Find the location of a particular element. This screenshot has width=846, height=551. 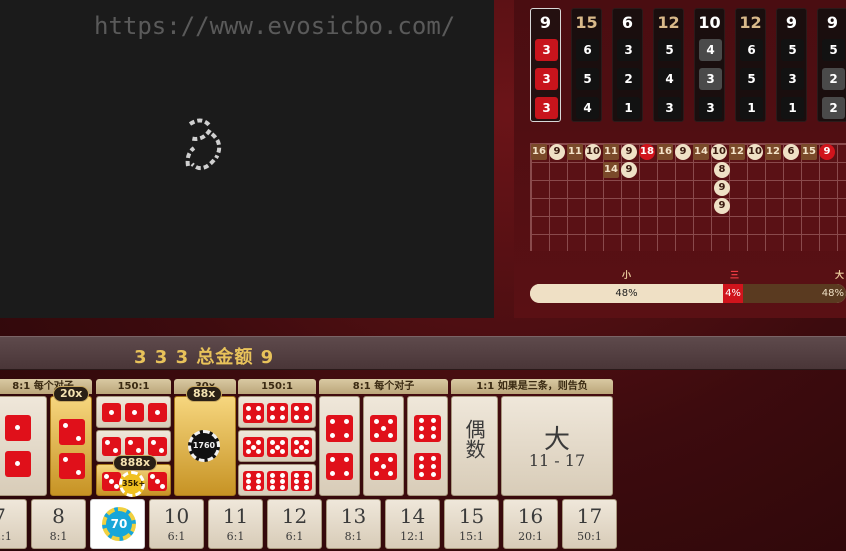

bead-road-cell: 8 is located at coordinates (722, 170).